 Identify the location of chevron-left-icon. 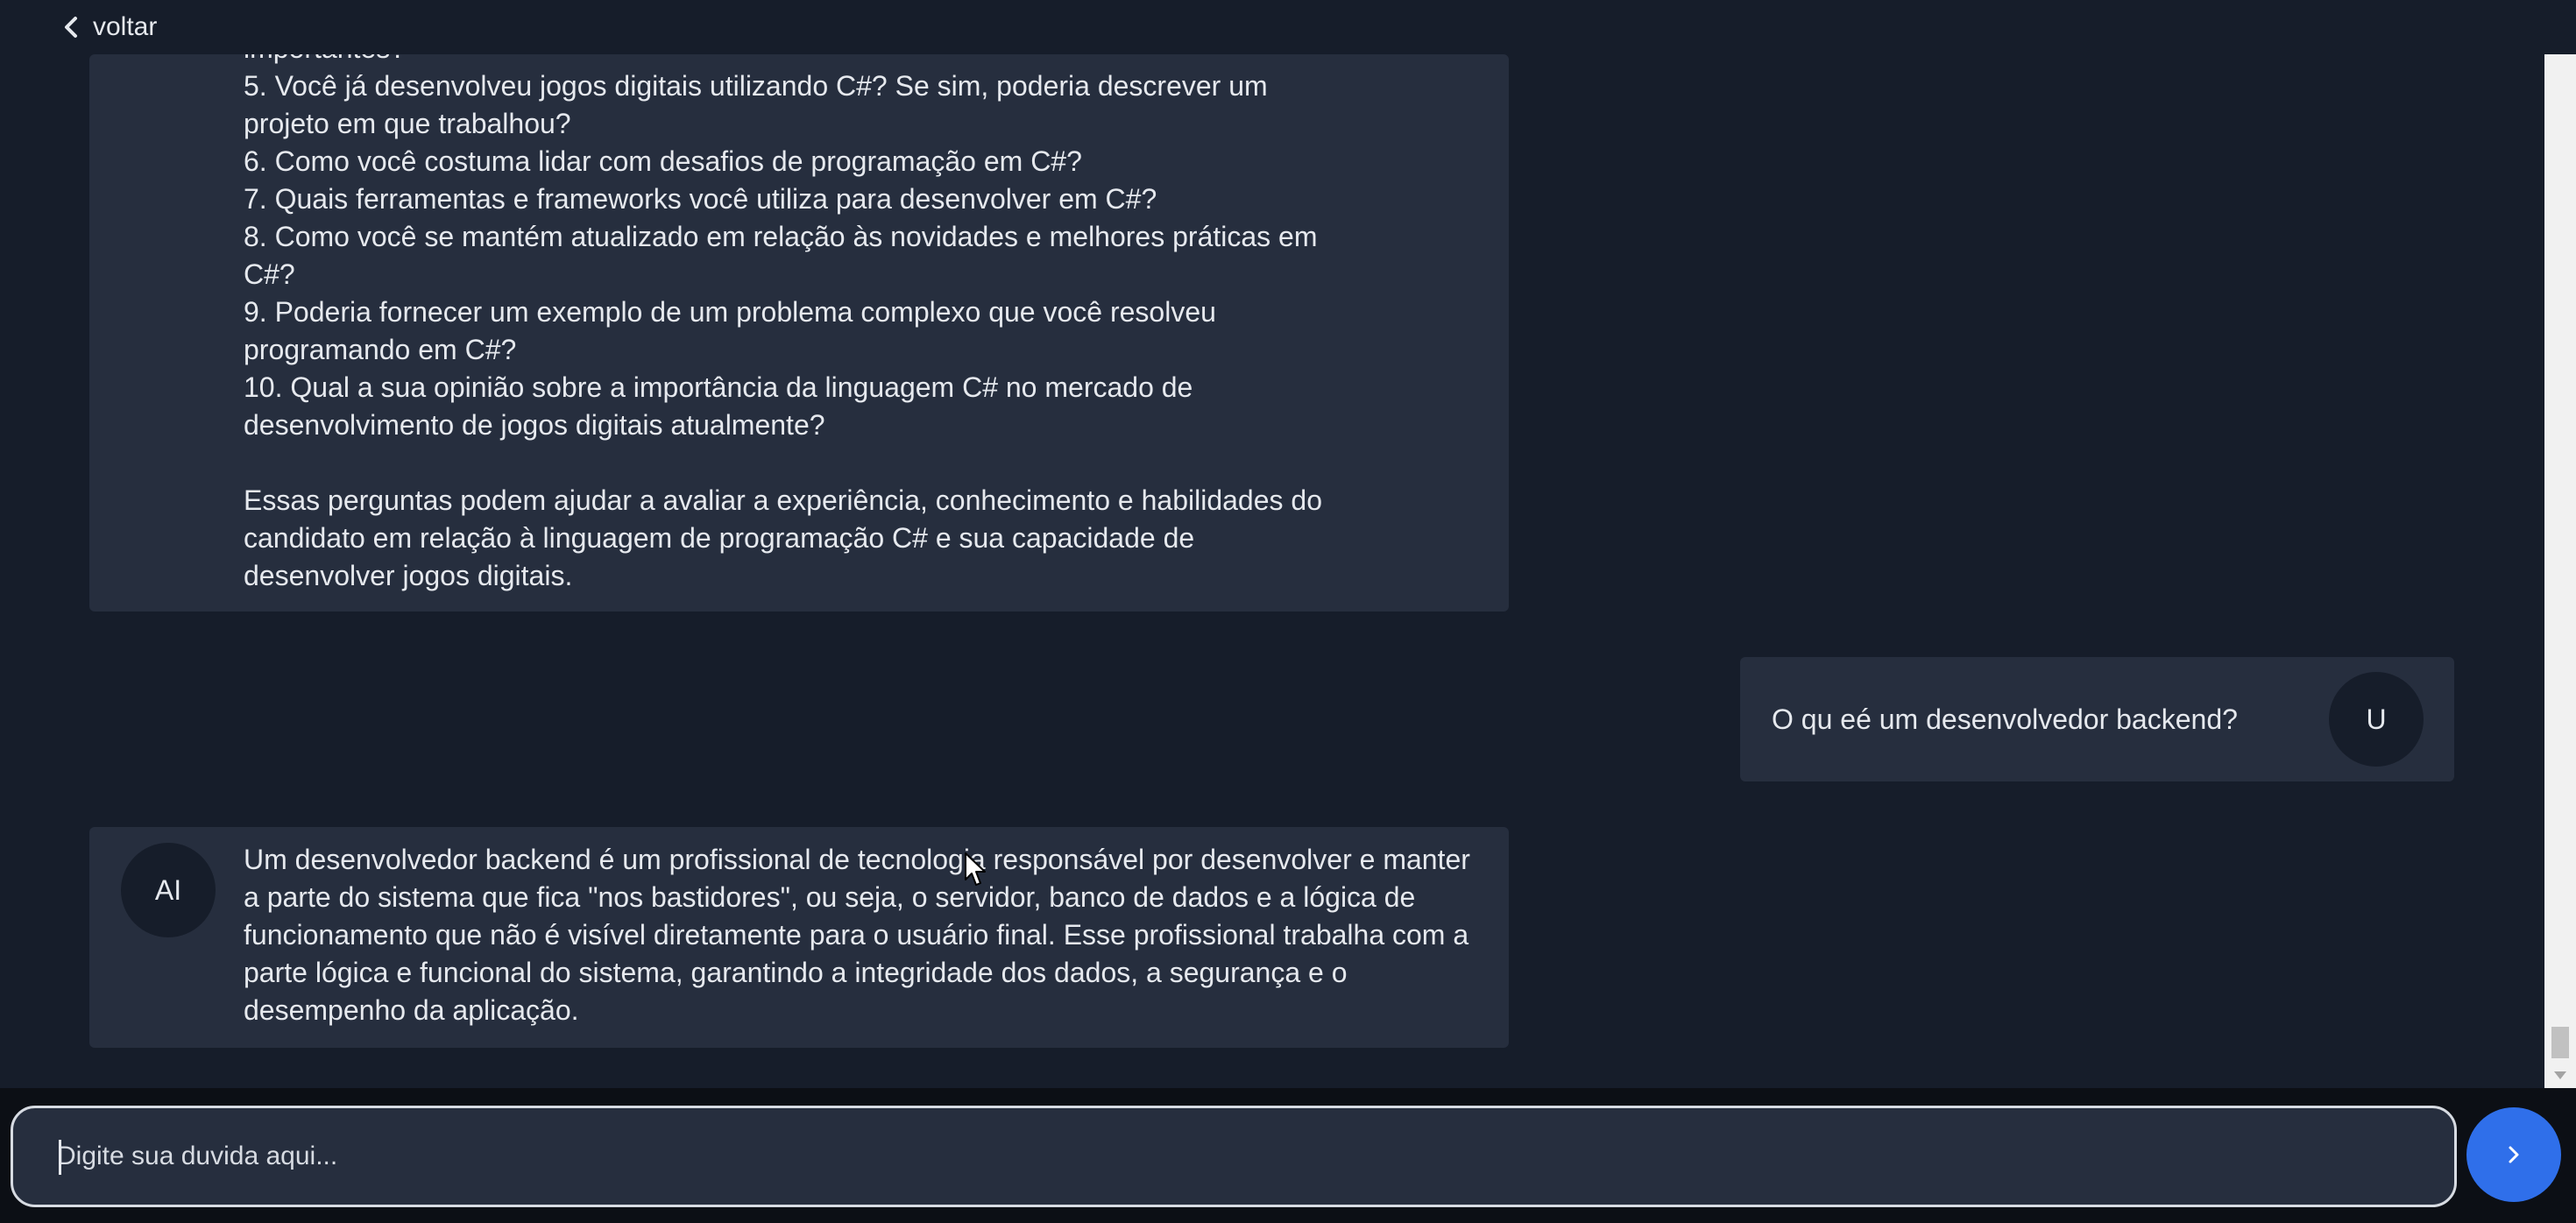
(71, 27).